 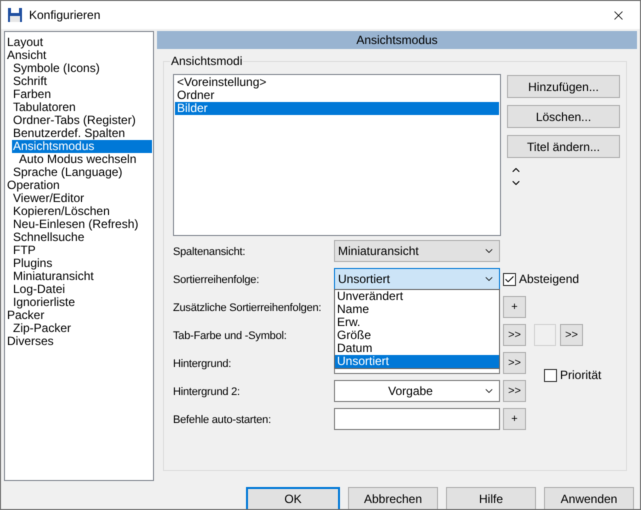 I want to click on tree-item: Ansichtsmodus, so click(x=82, y=146).